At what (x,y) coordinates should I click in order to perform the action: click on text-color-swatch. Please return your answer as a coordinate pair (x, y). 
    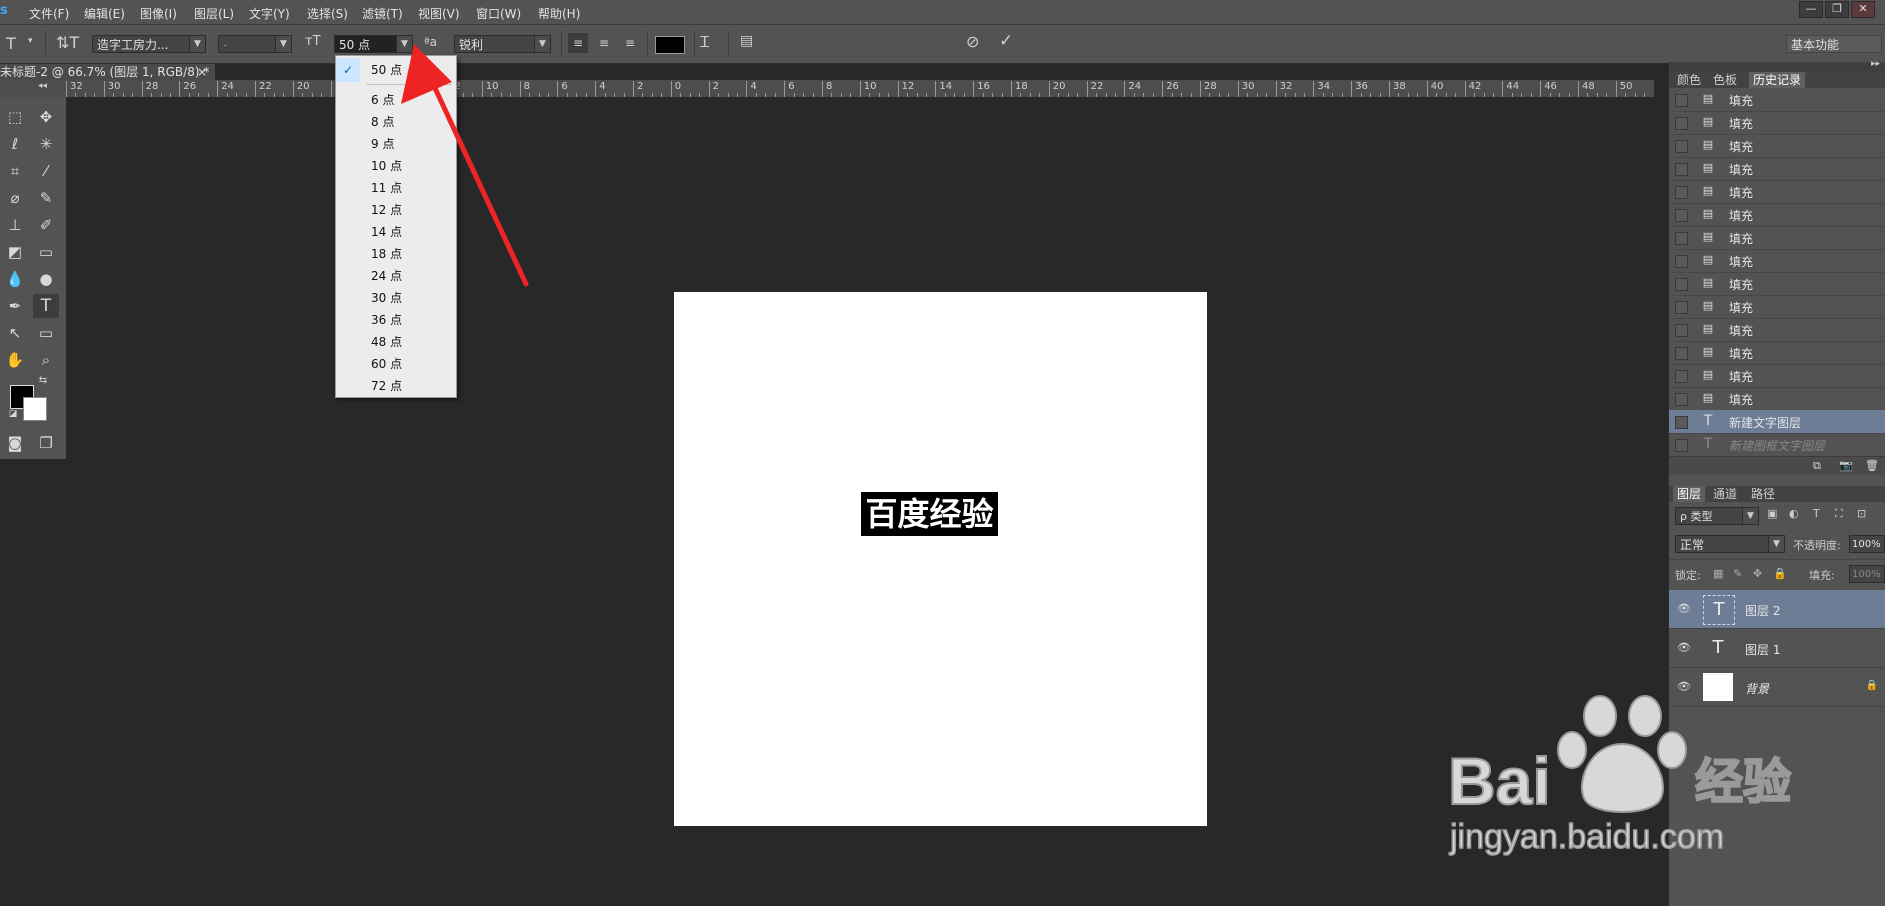
    Looking at the image, I should click on (670, 45).